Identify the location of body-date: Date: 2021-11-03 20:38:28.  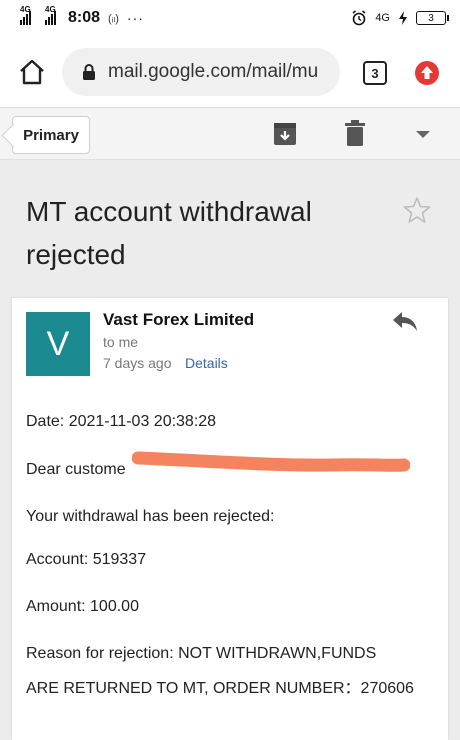
(121, 421).